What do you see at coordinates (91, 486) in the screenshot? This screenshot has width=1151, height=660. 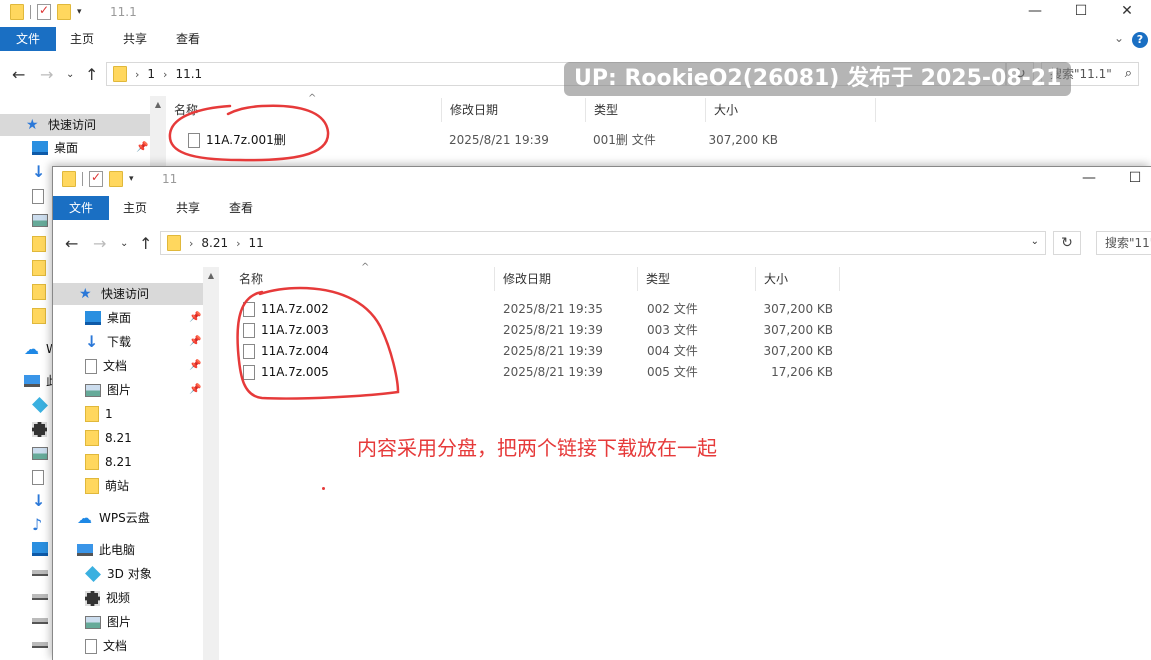 I see `sidebar-item-folder-mengzhan: 萌站` at bounding box center [91, 486].